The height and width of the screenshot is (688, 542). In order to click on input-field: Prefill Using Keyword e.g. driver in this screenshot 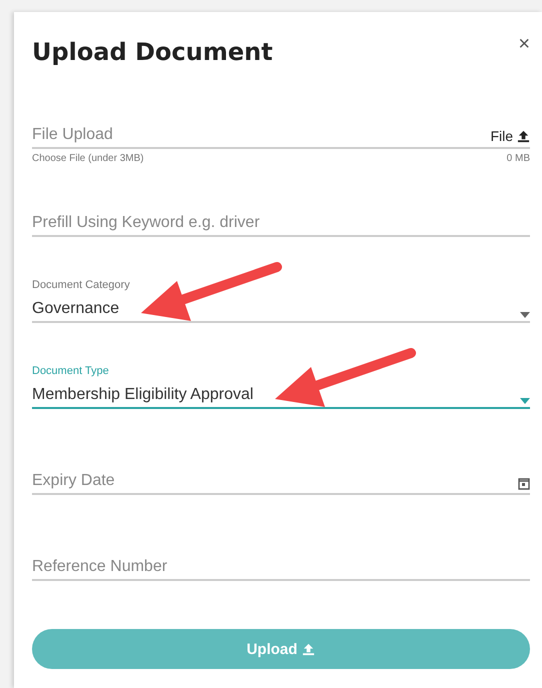, I will do `click(281, 223)`.